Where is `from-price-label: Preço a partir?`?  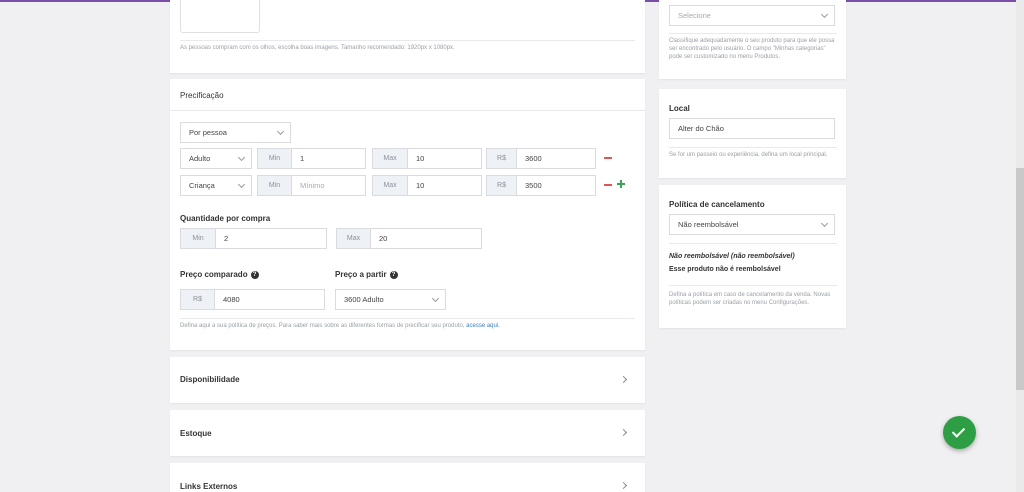
from-price-label: Preço a partir? is located at coordinates (366, 274).